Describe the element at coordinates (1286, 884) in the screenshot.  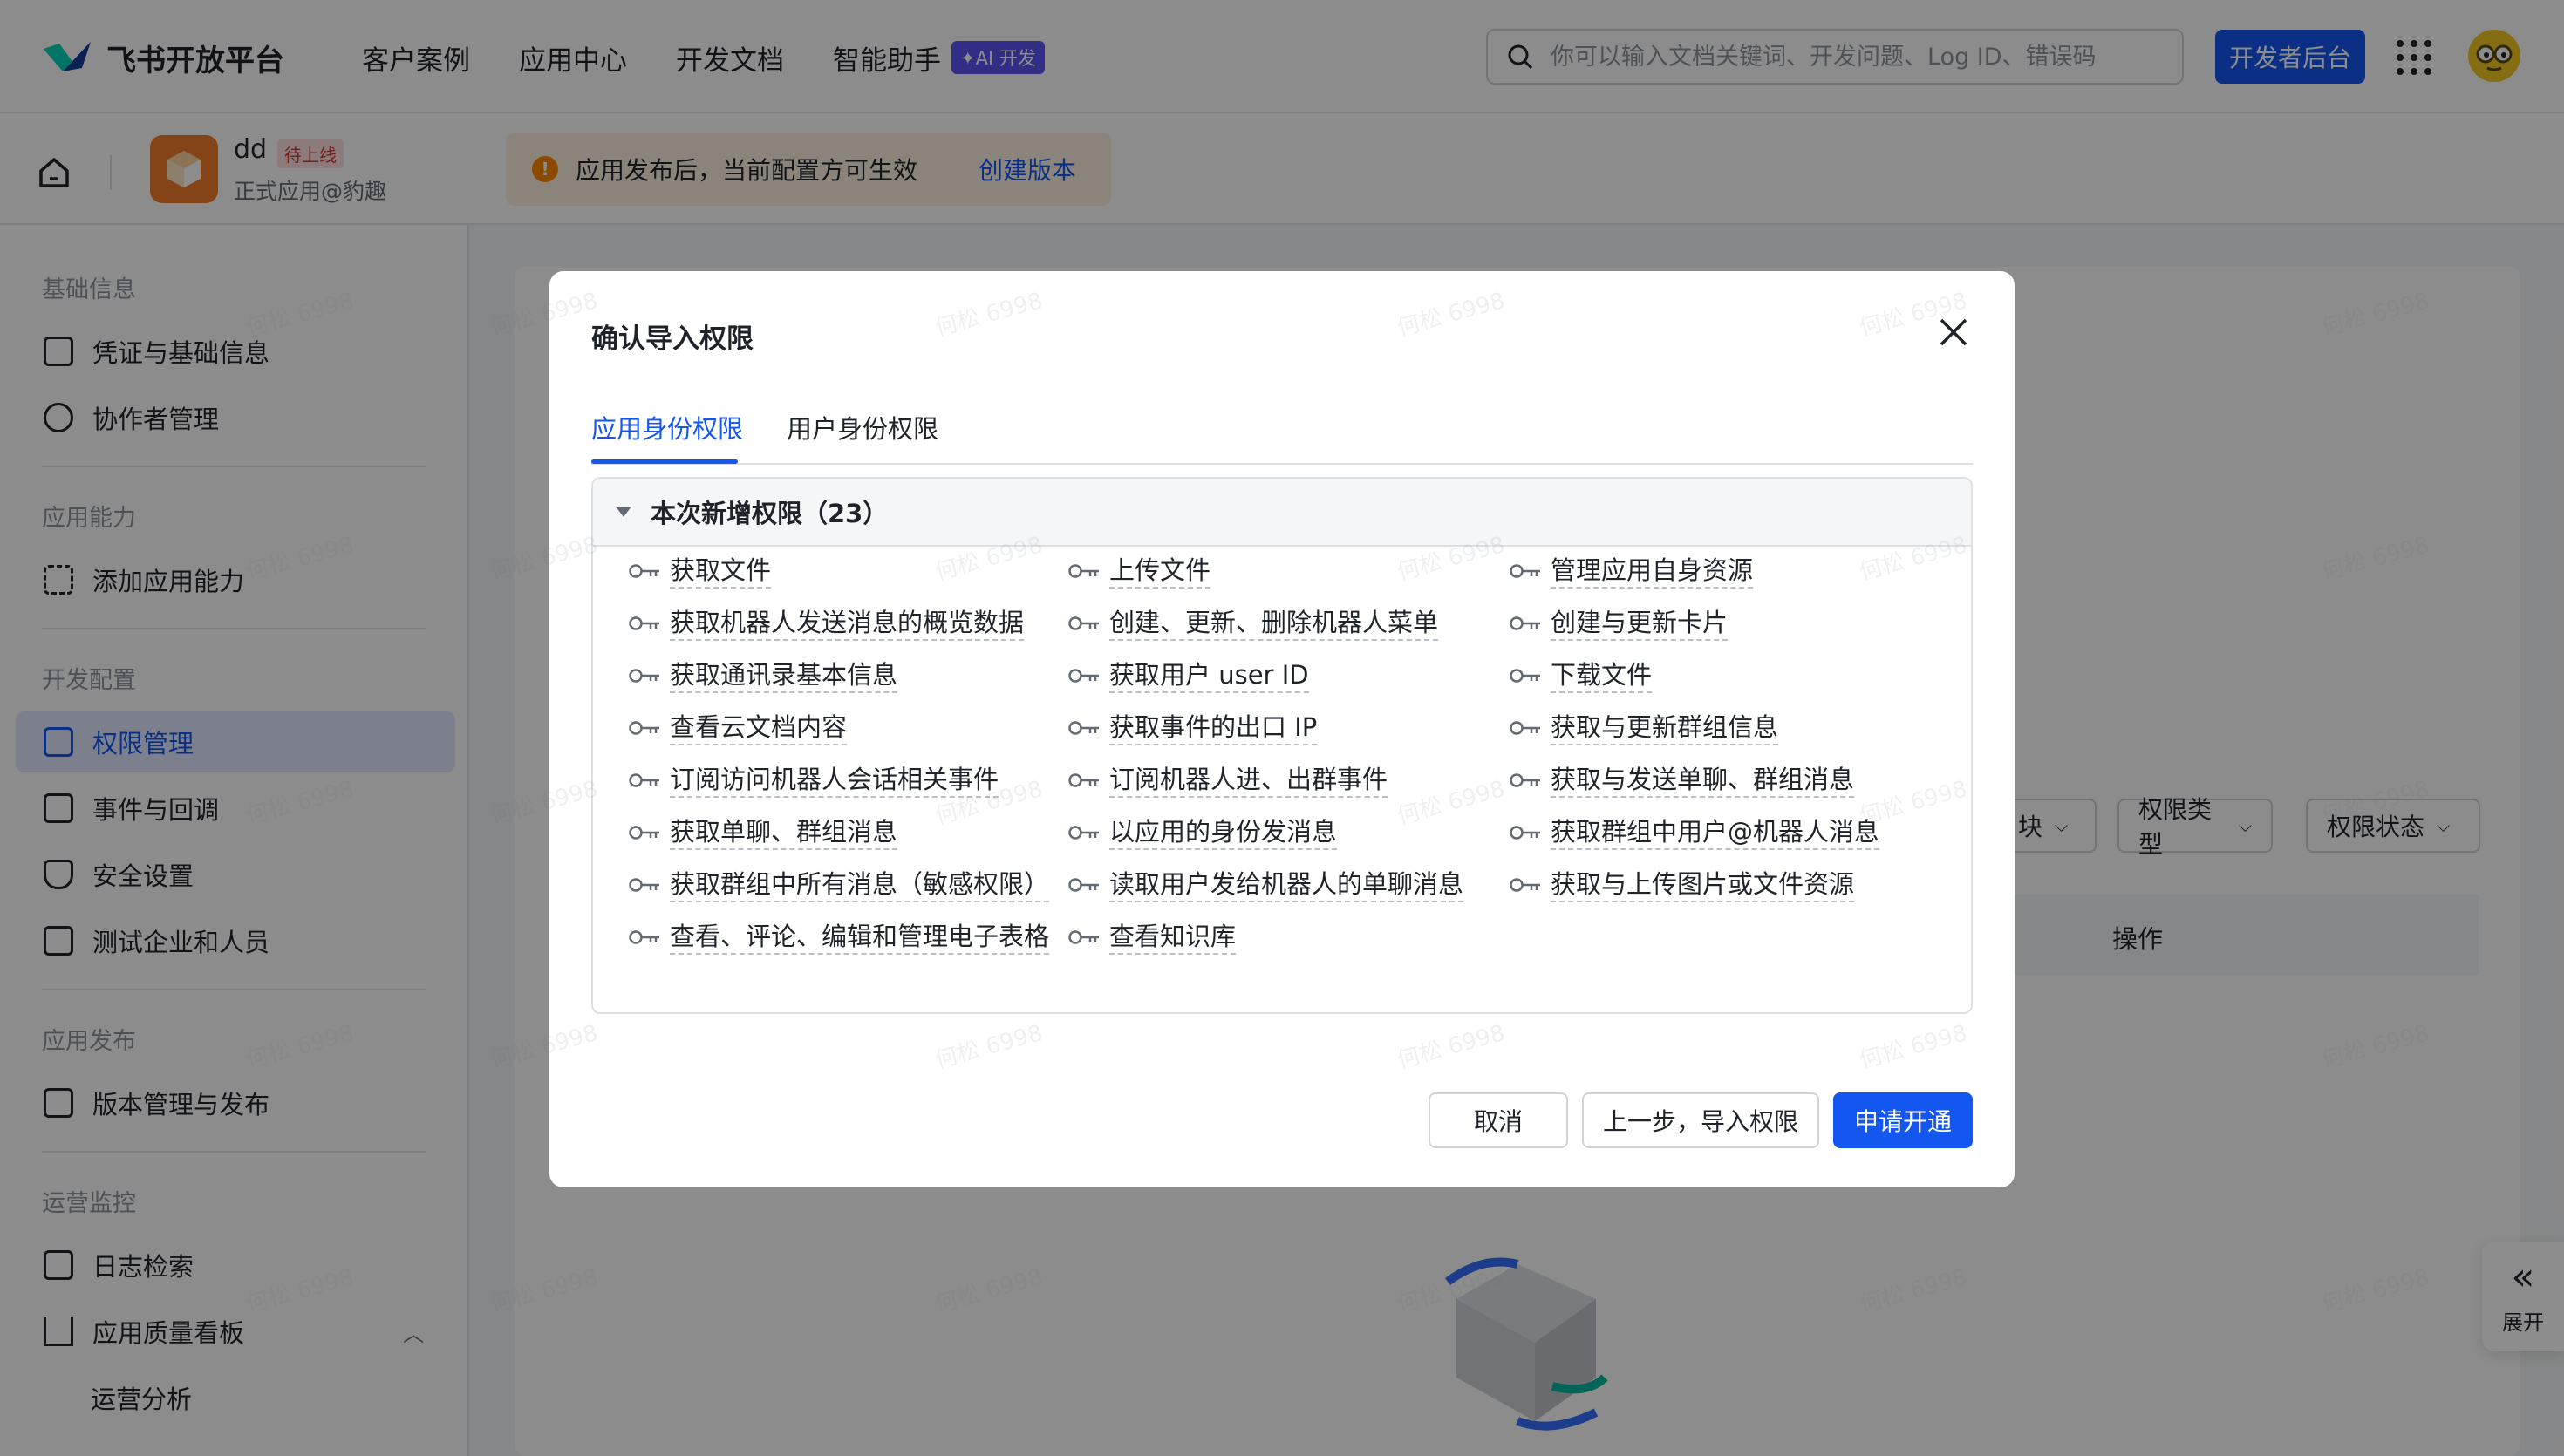
I see `permission-label: 读取用户发给机器人的单聊消息` at that location.